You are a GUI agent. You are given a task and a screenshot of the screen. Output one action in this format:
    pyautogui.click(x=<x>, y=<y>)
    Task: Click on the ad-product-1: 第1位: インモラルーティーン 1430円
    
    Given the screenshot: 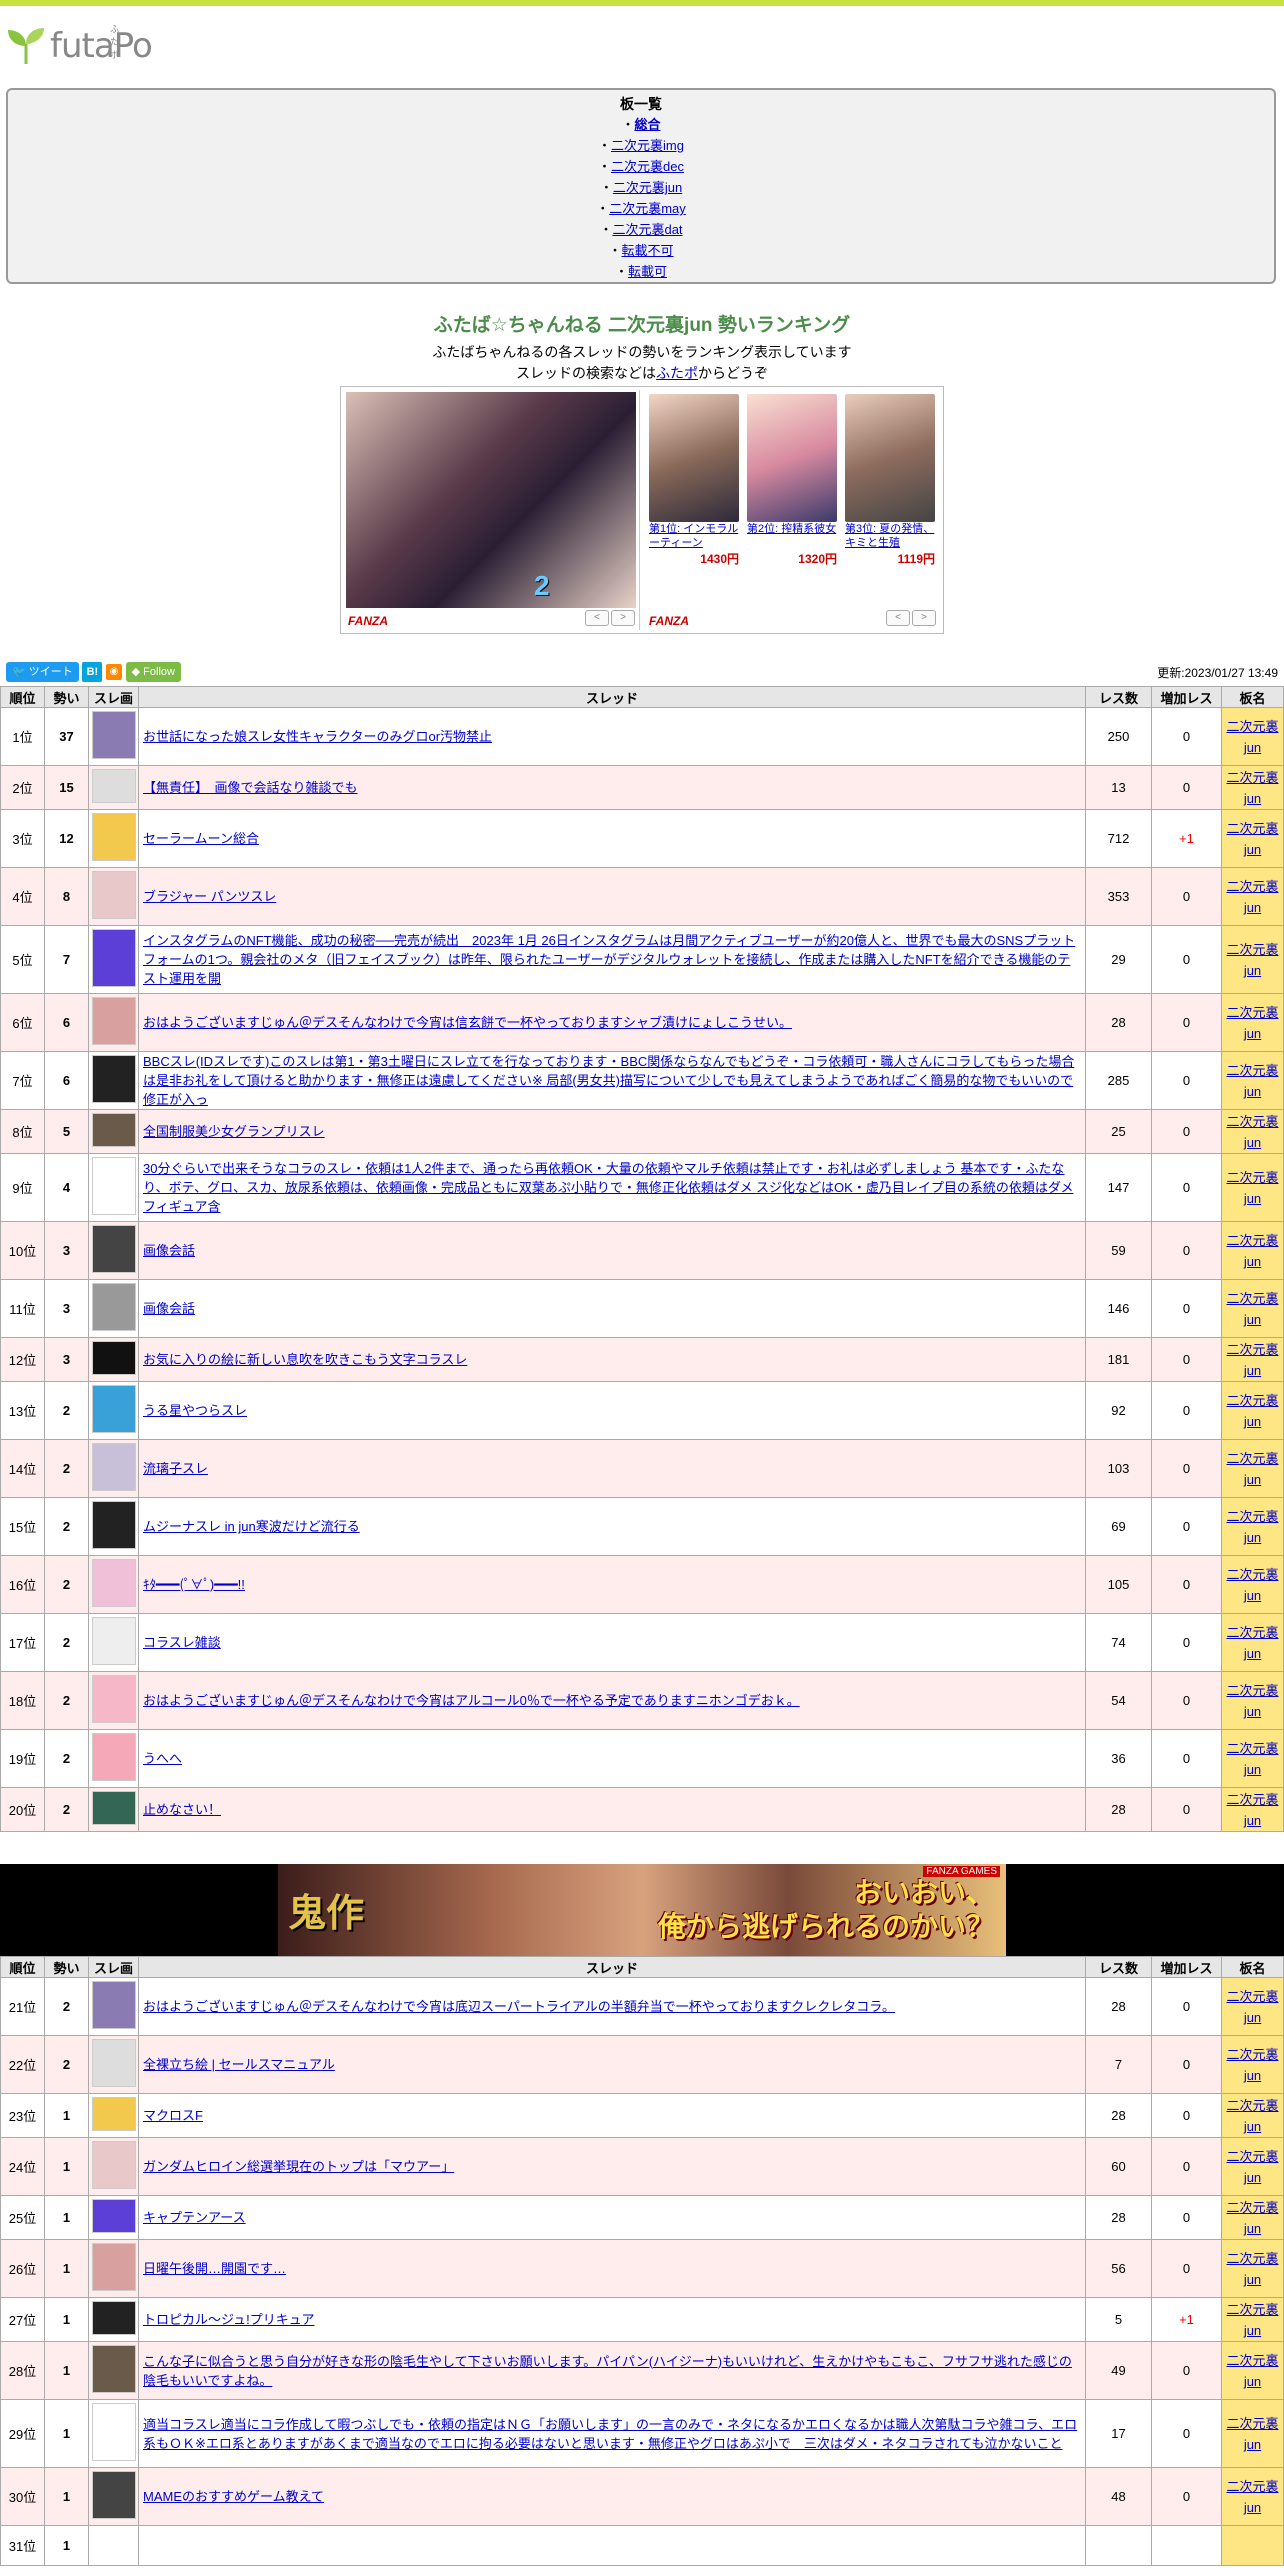 What is the action you would take?
    pyautogui.click(x=694, y=480)
    